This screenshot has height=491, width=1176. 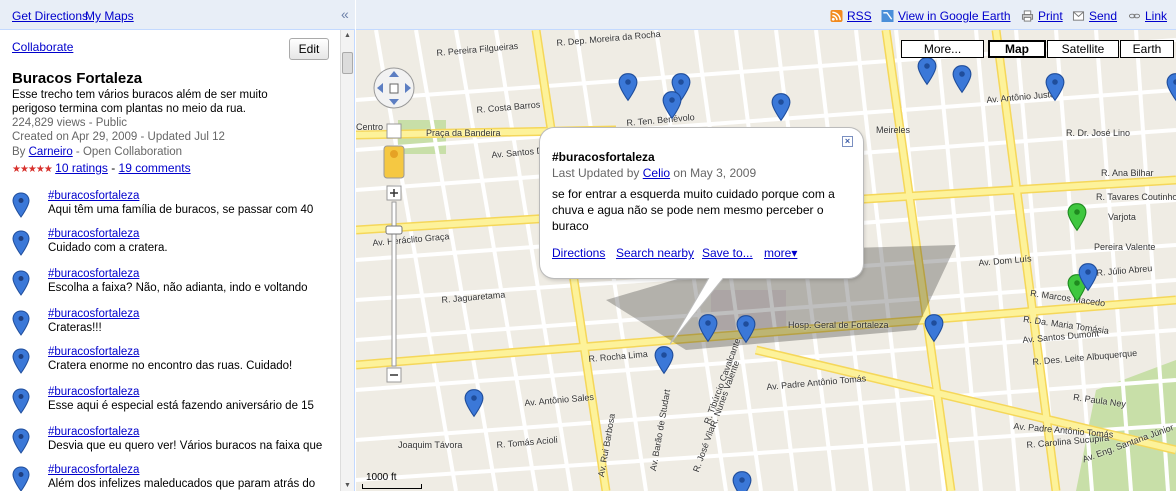 I want to click on directions-link: Directions, so click(x=578, y=253).